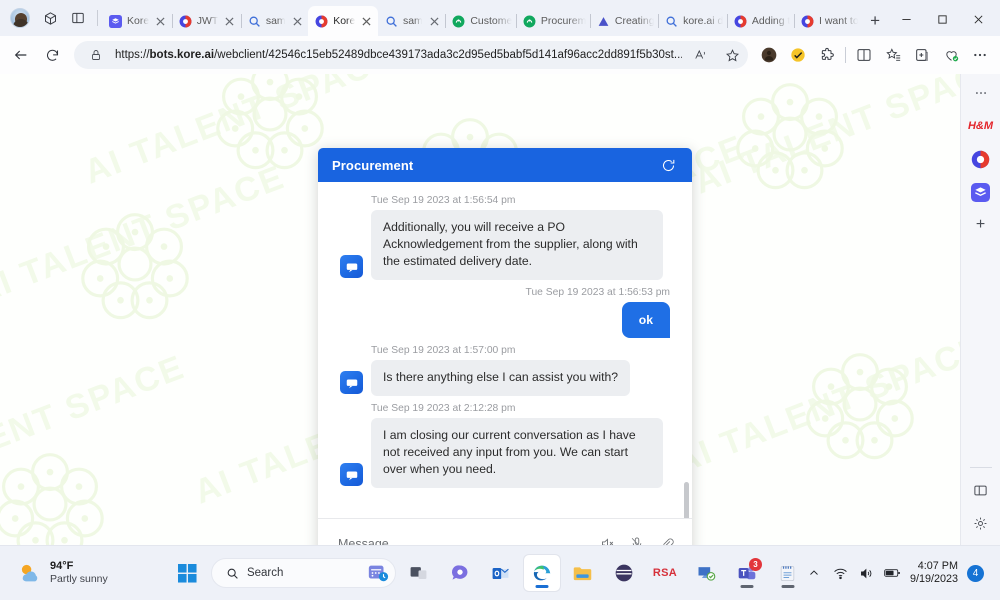 This screenshot has height=600, width=1000. What do you see at coordinates (96, 55) in the screenshot?
I see `lock-icon` at bounding box center [96, 55].